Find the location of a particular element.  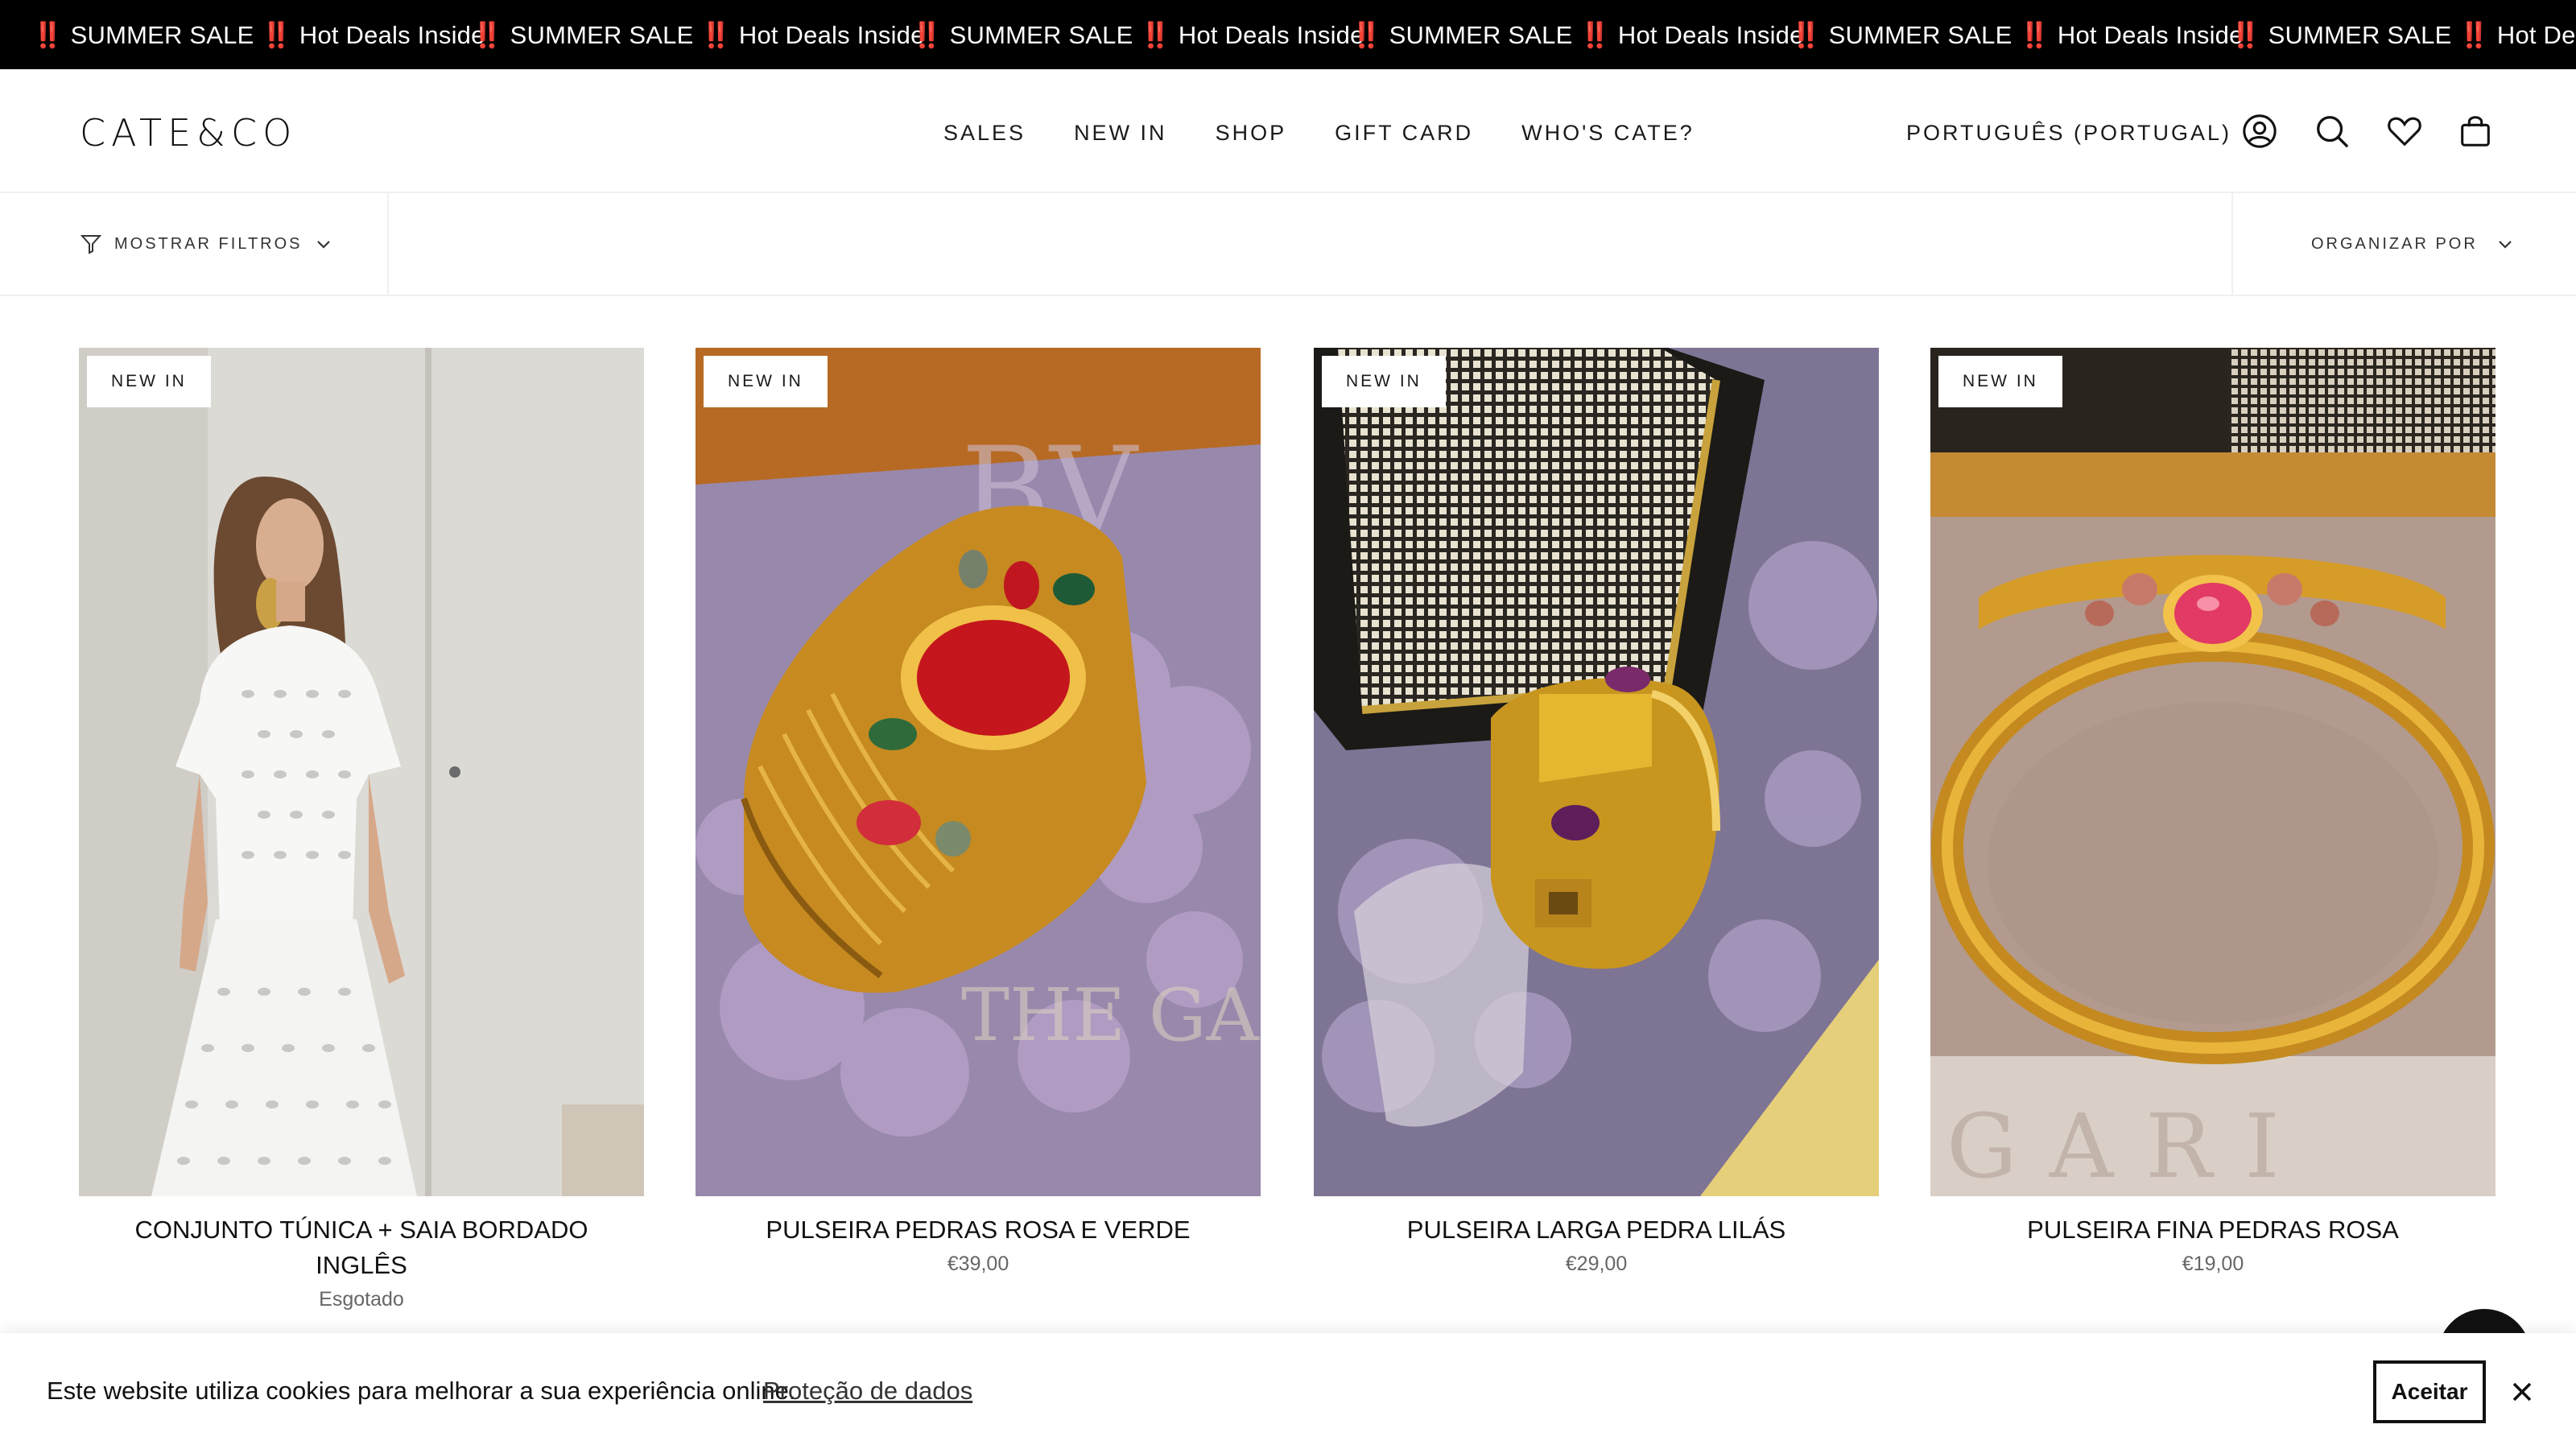

product-card: NEW IN PULSEIRA LARGA PEDRA LILÁS €29,00 is located at coordinates (1596, 812).